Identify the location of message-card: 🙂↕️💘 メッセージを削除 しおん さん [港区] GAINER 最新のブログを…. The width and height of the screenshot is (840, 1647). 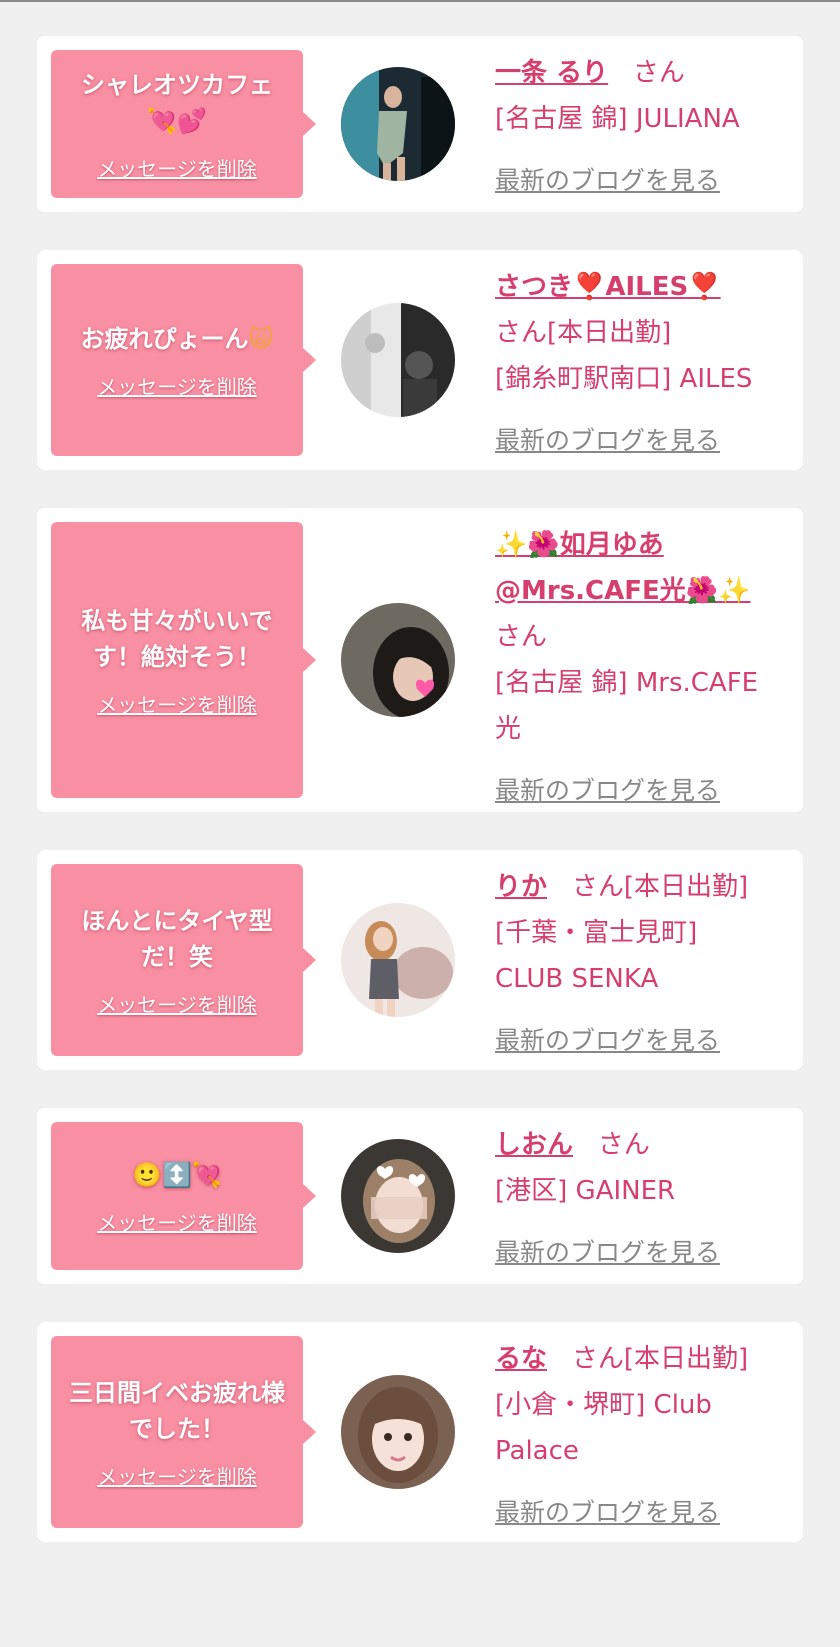
(420, 1196).